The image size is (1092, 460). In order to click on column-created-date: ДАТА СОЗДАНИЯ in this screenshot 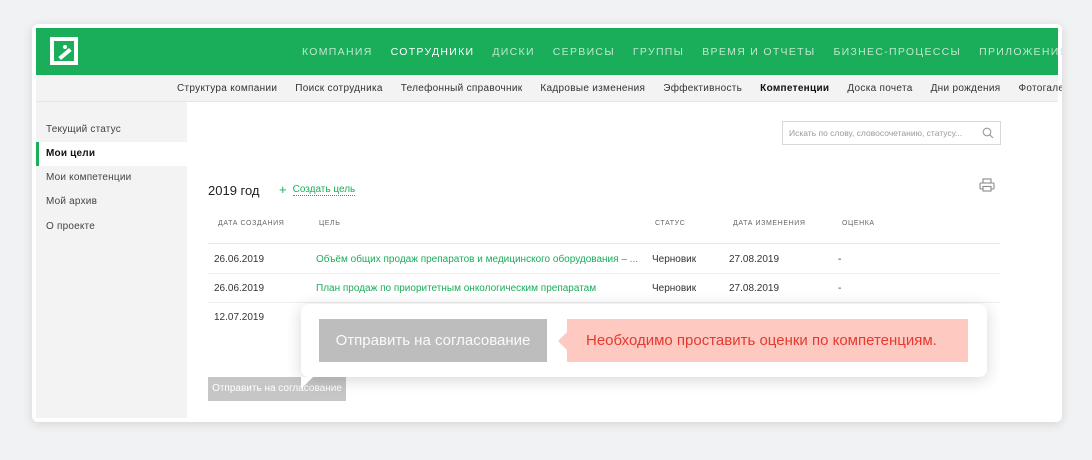, I will do `click(251, 223)`.